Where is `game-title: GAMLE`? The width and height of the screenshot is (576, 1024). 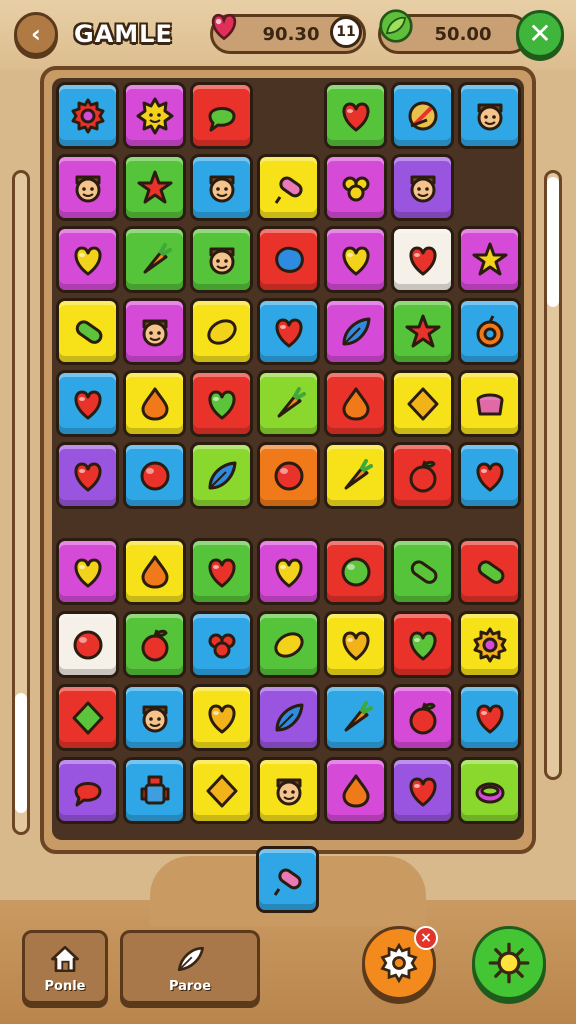 game-title: GAMLE is located at coordinates (123, 34).